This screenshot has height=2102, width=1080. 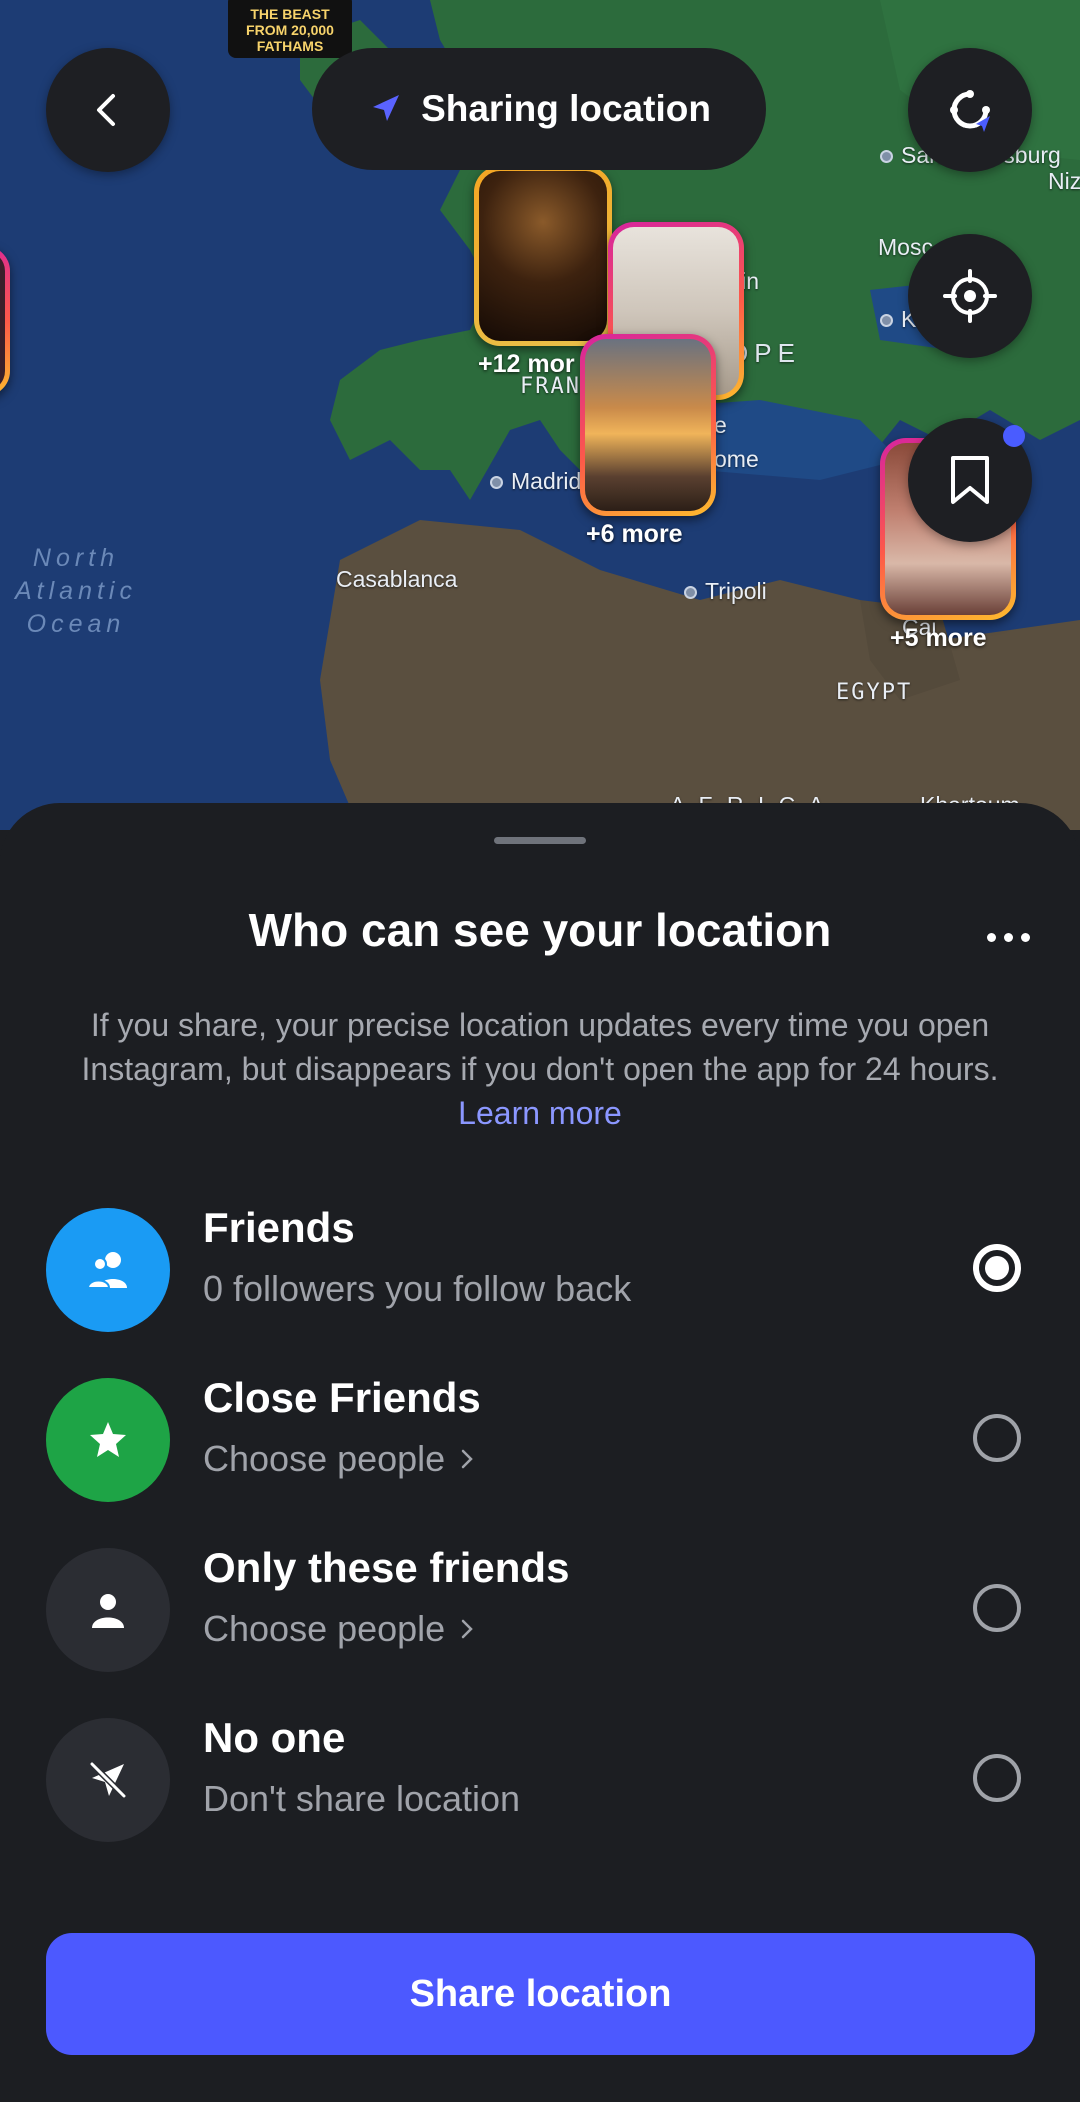 I want to click on bookmark-icon, so click(x=970, y=480).